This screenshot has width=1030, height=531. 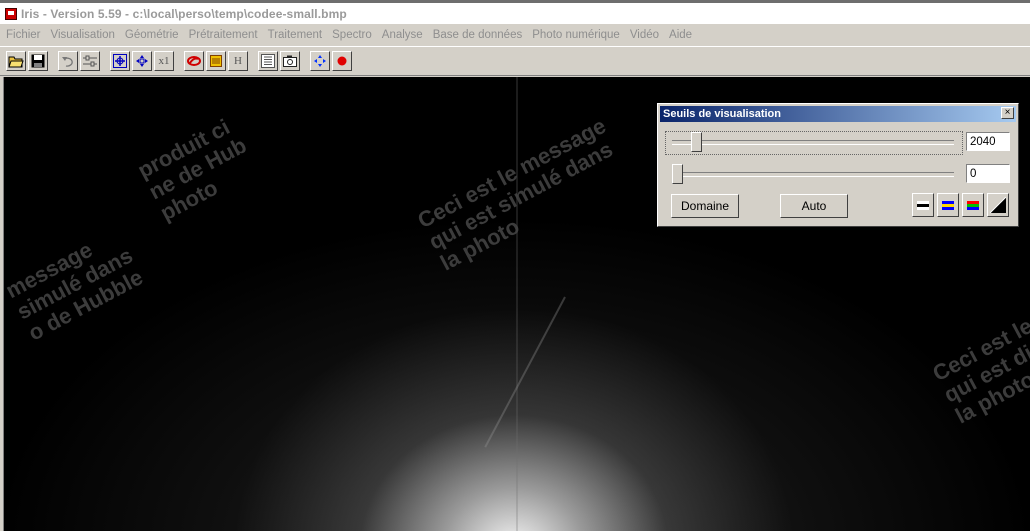 What do you see at coordinates (814, 206) in the screenshot?
I see `auto-button: Auto` at bounding box center [814, 206].